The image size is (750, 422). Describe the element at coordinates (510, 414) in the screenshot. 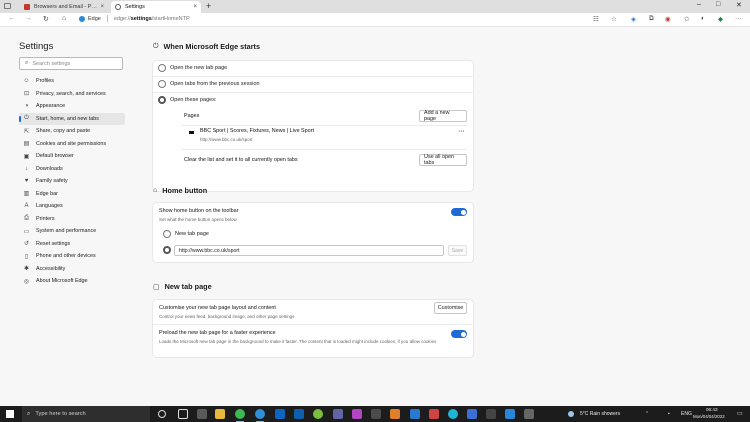

I see `app-blue3-icon` at that location.